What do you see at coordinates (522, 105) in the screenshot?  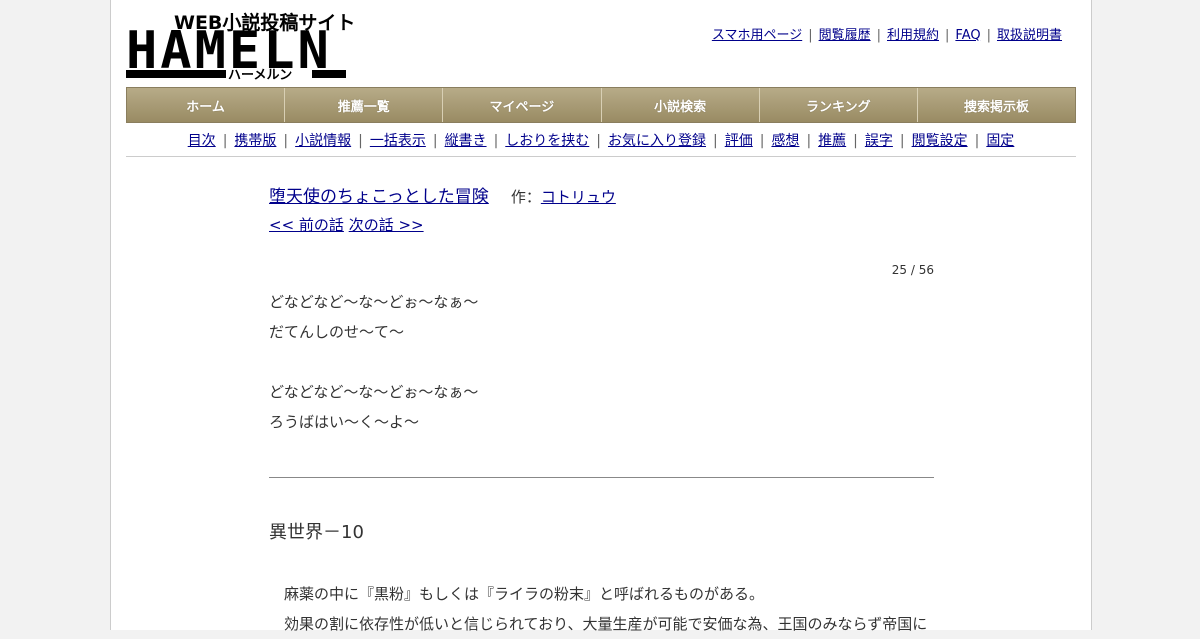 I see `nav-mypage: マイページ` at bounding box center [522, 105].